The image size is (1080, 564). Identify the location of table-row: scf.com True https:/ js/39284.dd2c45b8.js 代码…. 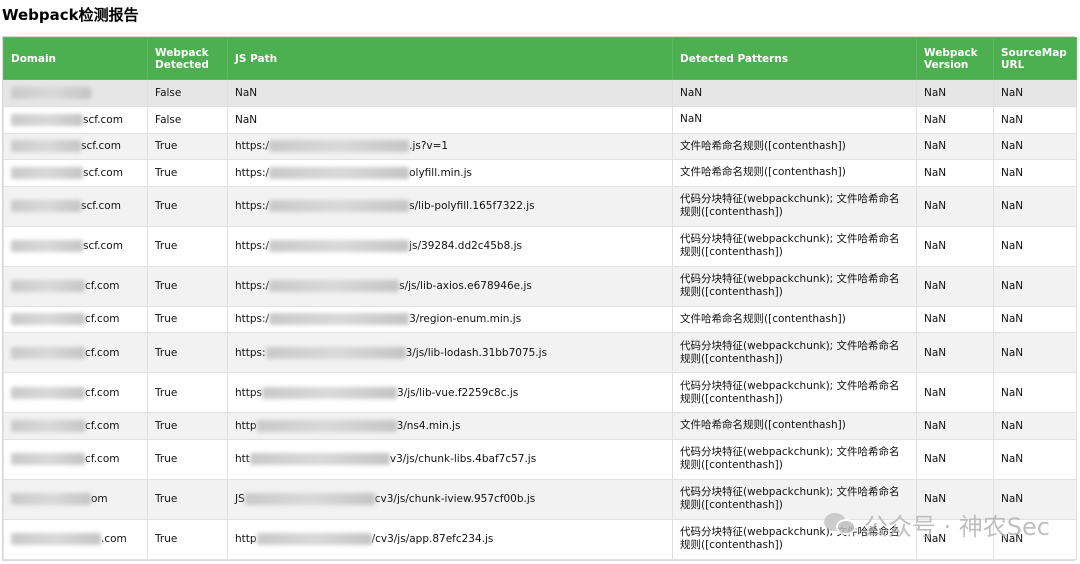
(540, 246).